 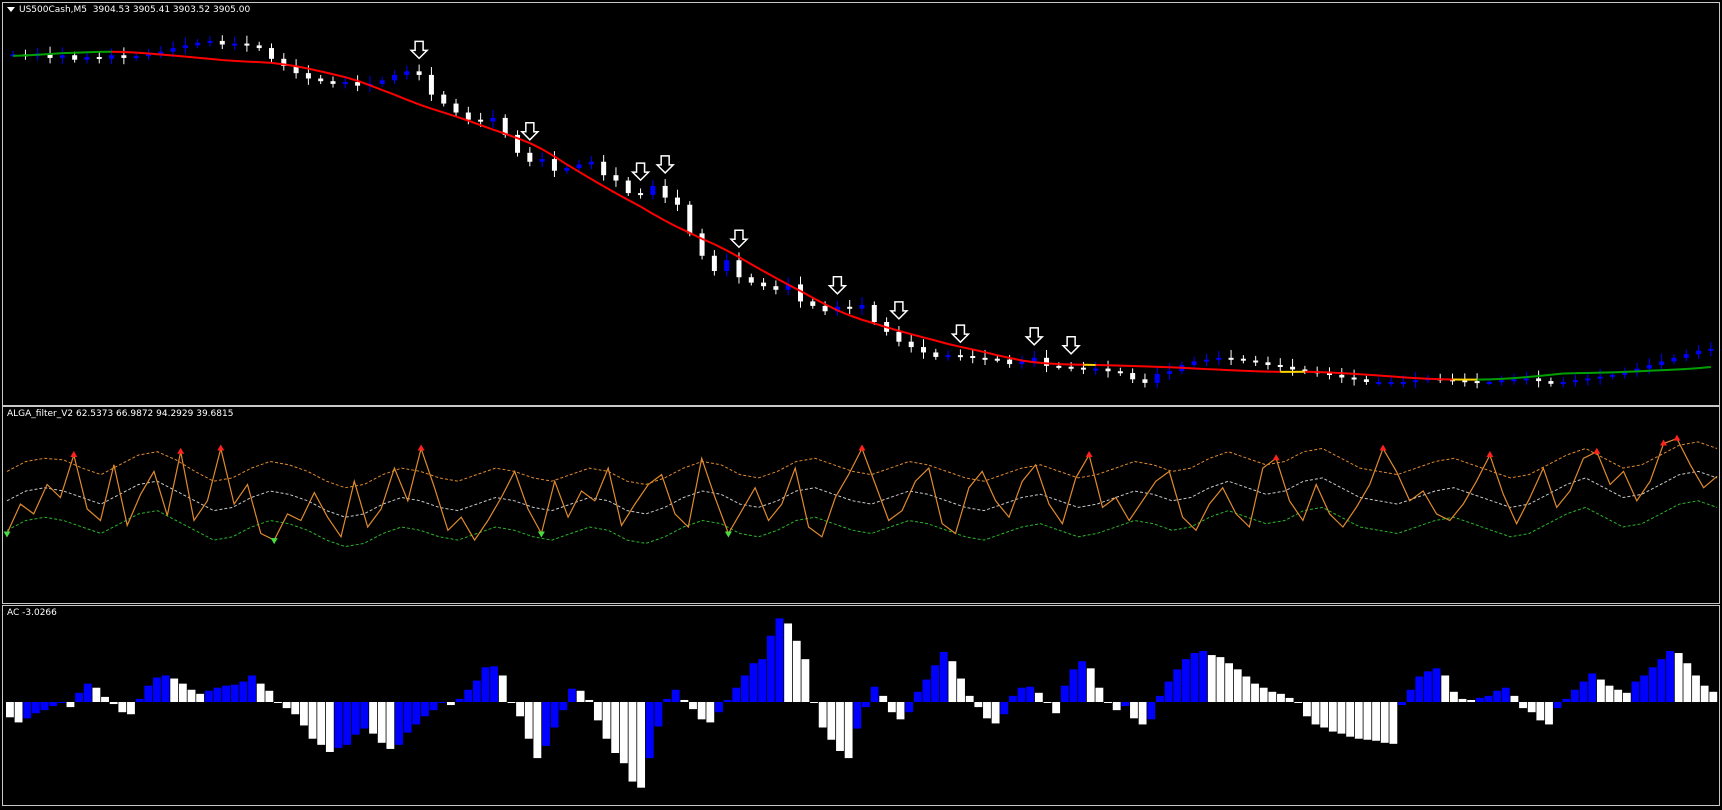 What do you see at coordinates (541, 534) in the screenshot?
I see `buy-signal-icon` at bounding box center [541, 534].